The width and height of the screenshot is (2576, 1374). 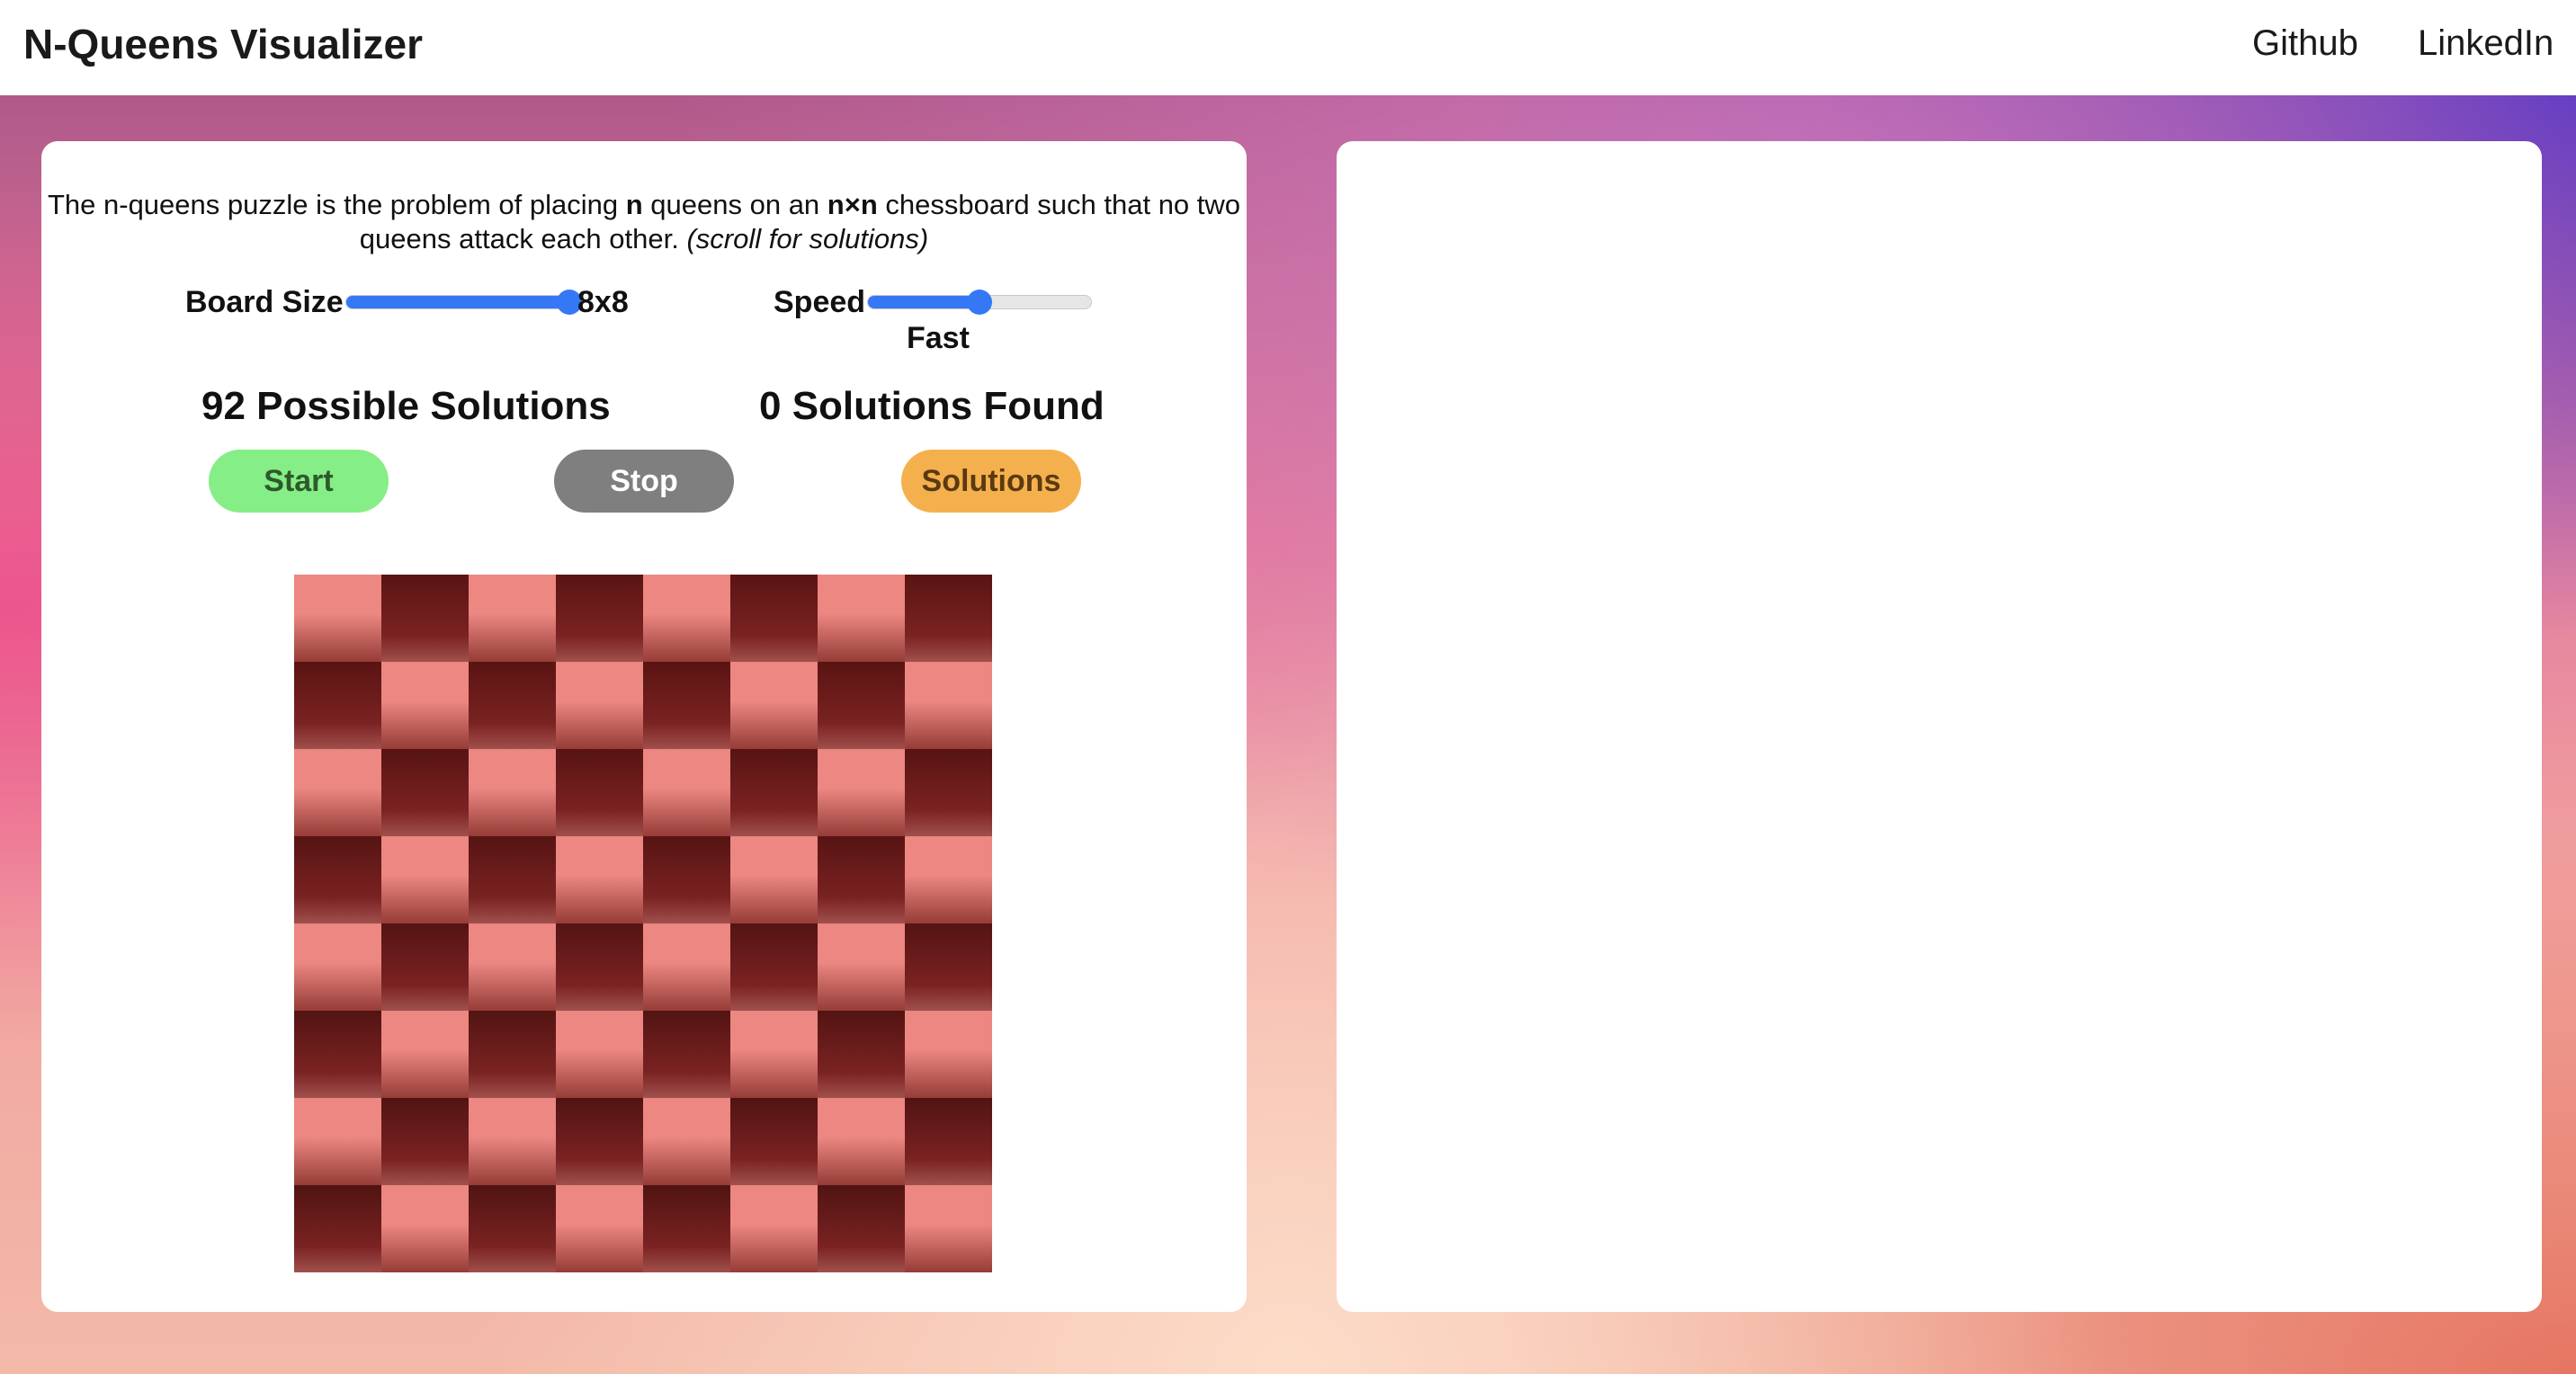 I want to click on start-button: Start, so click(x=299, y=481).